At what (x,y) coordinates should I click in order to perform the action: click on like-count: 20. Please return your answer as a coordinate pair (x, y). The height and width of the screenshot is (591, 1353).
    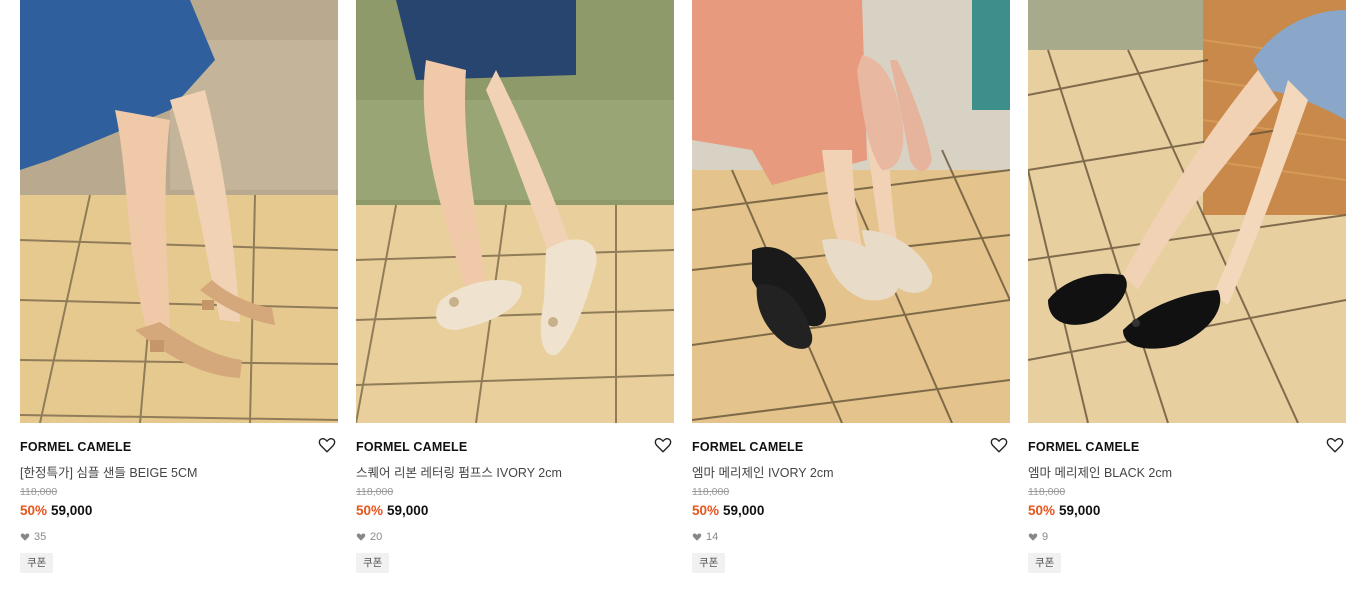
    Looking at the image, I should click on (369, 537).